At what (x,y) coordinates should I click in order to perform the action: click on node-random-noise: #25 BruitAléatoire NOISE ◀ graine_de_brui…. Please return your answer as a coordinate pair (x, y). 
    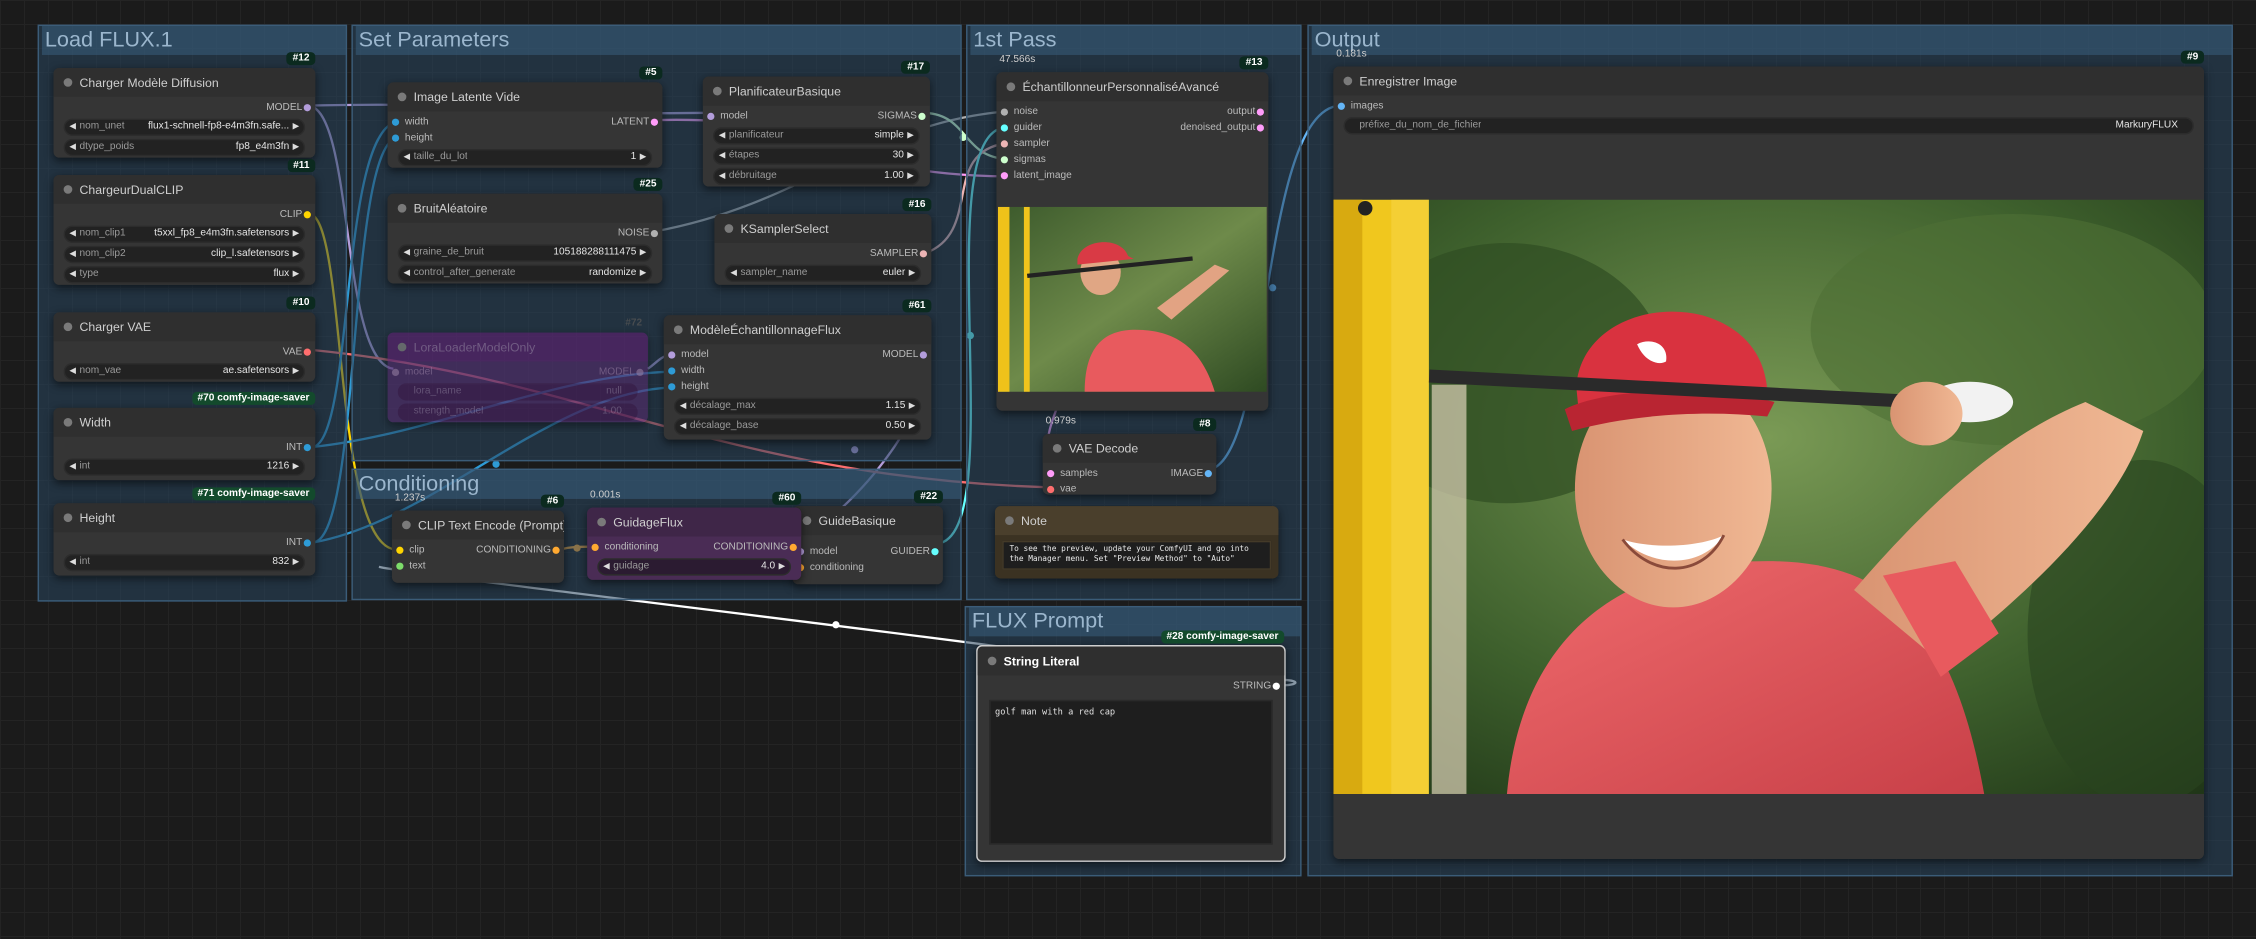
    Looking at the image, I should click on (525, 230).